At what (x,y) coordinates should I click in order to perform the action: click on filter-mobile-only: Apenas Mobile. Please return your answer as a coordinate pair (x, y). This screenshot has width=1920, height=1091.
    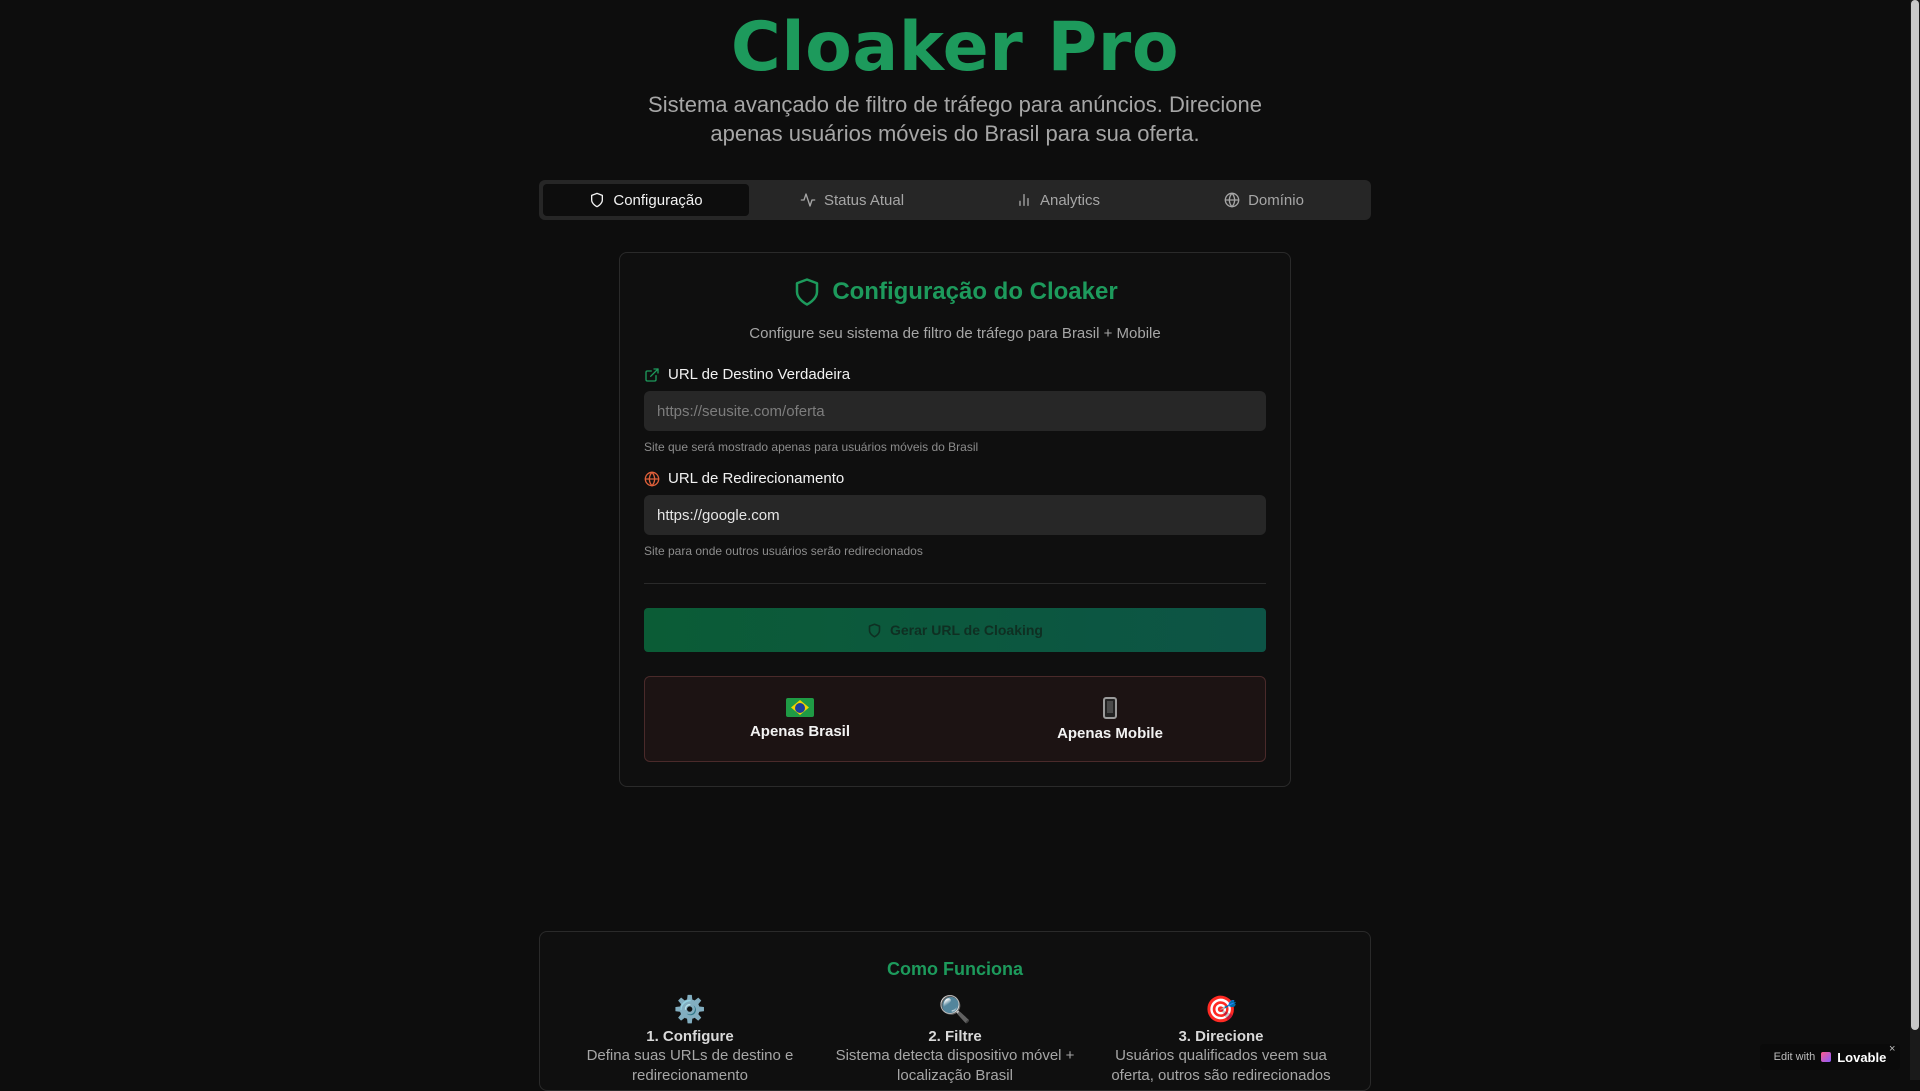
    Looking at the image, I should click on (1110, 719).